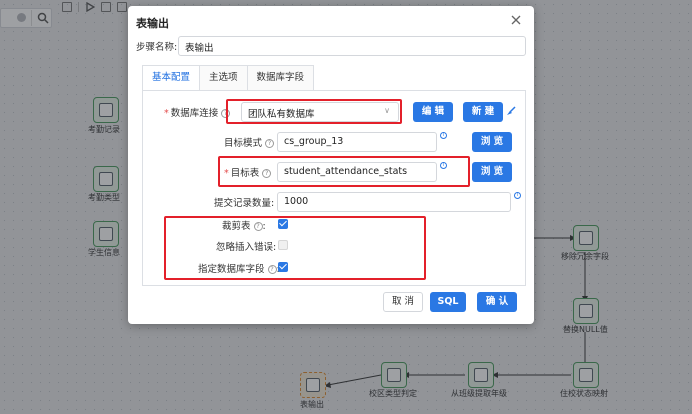 The height and width of the screenshot is (414, 692). I want to click on db-connection-label-text: 数据库连接, so click(194, 113).